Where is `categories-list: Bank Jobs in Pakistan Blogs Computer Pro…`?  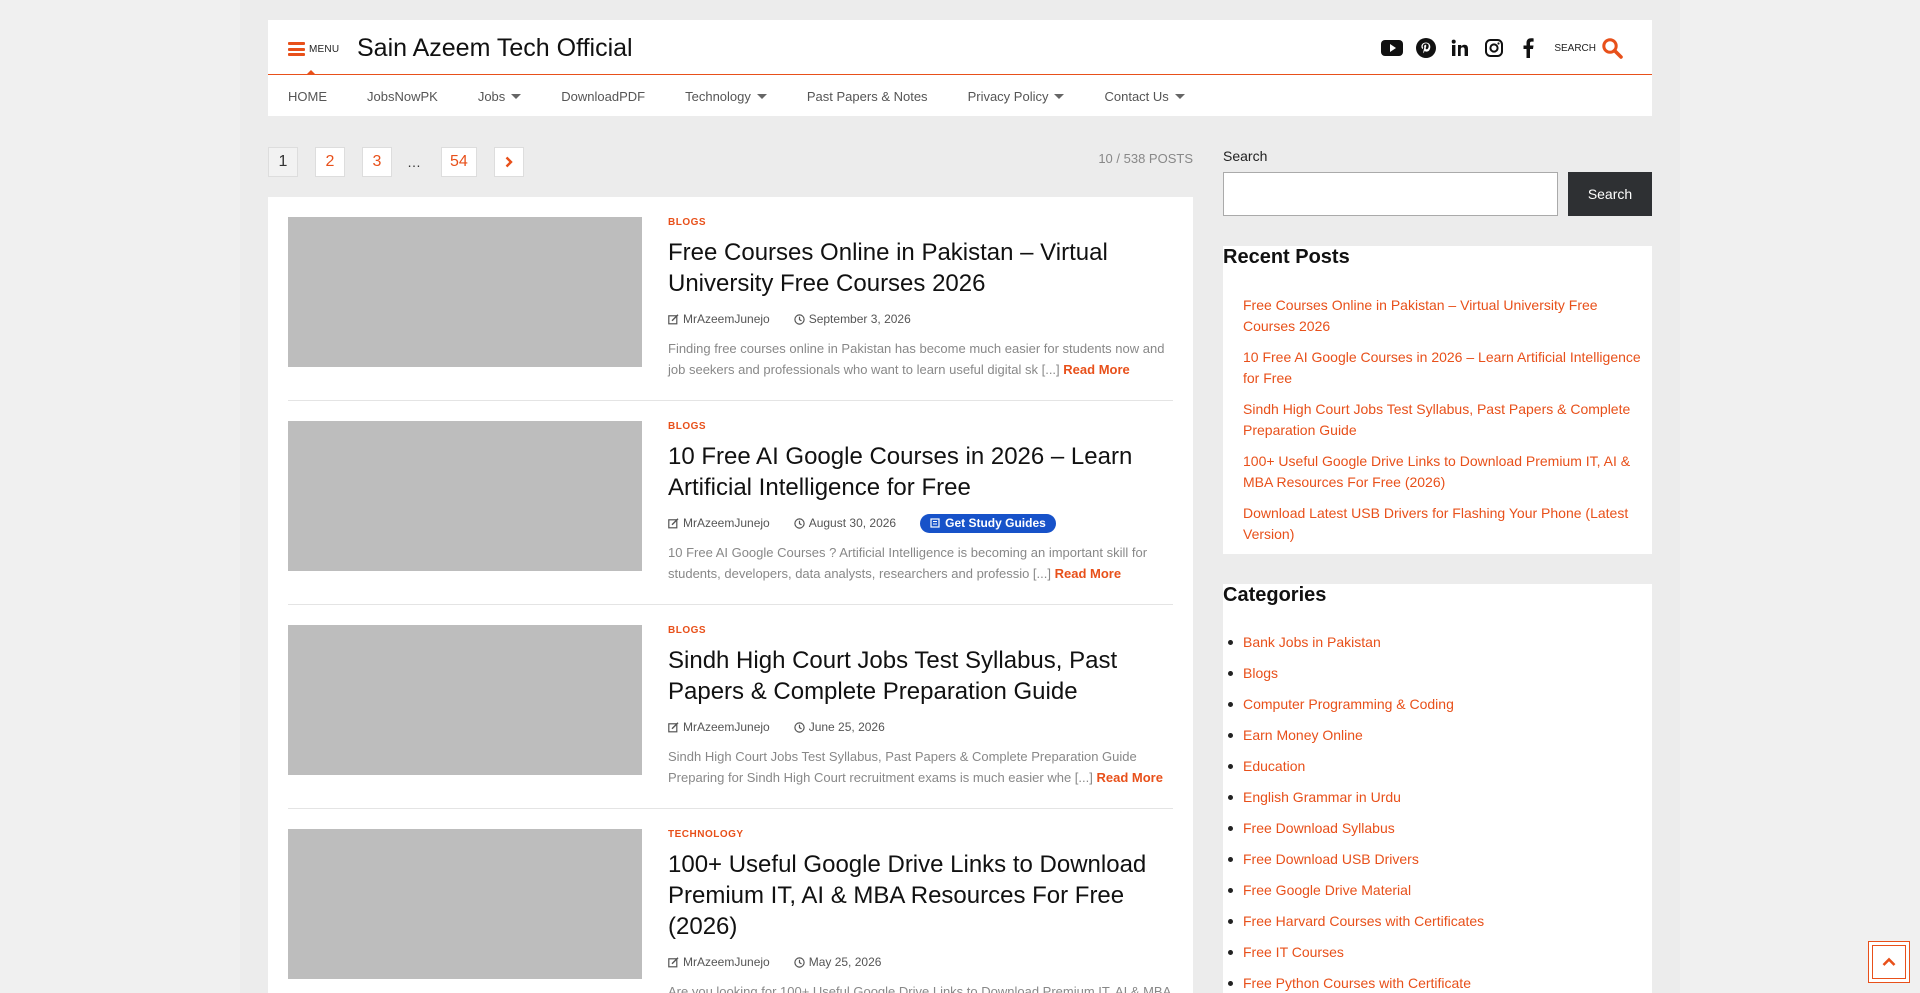
categories-list: Bank Jobs in Pakistan Blogs Computer Pro… is located at coordinates (1438, 813).